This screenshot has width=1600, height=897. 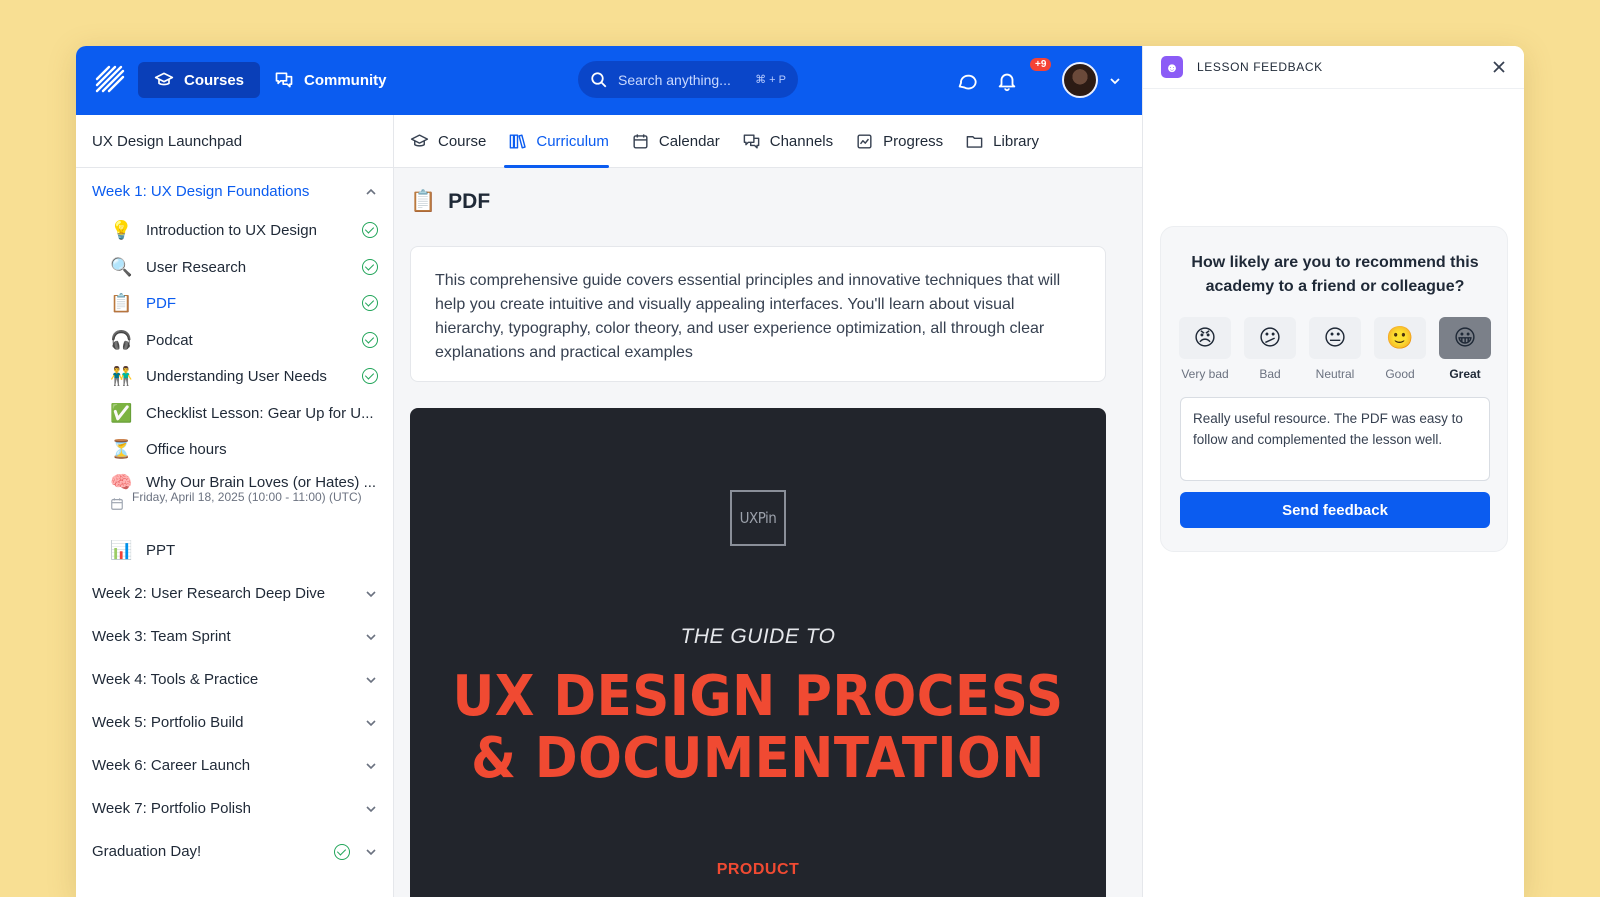 I want to click on chevron-up-icon, so click(x=371, y=192).